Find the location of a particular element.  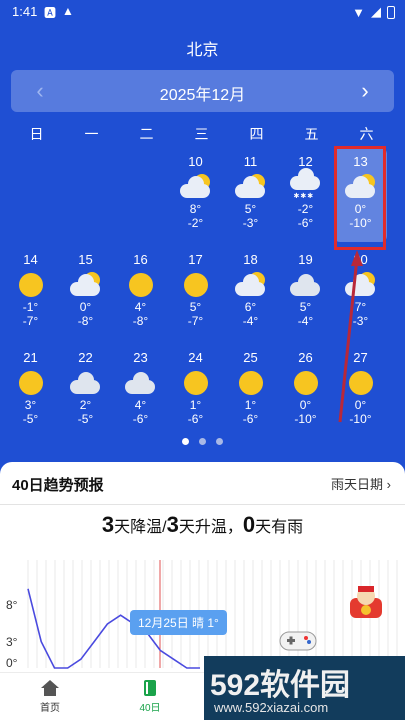

day-number: 17 is located at coordinates (195, 259).